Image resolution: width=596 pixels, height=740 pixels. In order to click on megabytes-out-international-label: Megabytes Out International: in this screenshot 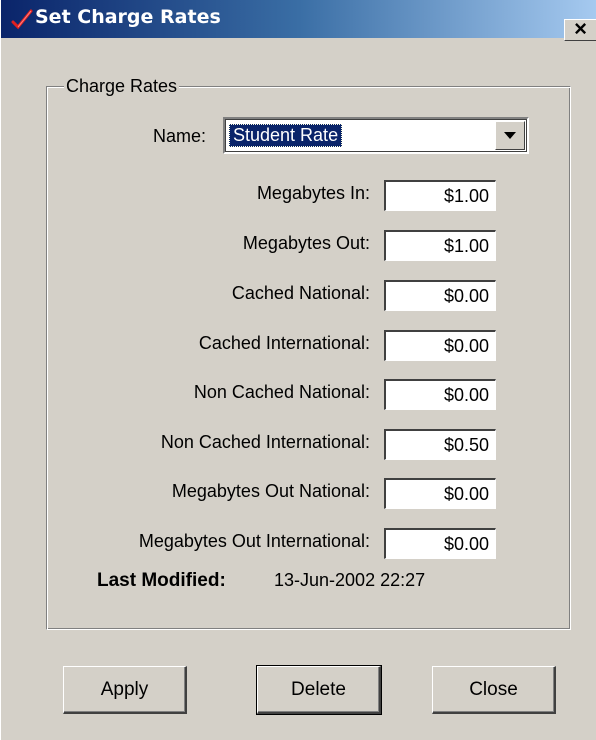, I will do `click(254, 541)`.